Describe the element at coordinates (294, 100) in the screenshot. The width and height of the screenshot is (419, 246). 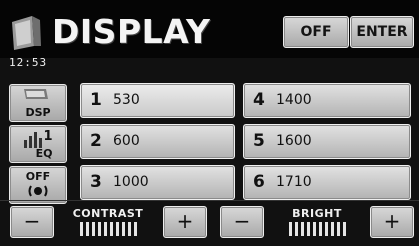
I see `preset-frequency: 1400` at that location.